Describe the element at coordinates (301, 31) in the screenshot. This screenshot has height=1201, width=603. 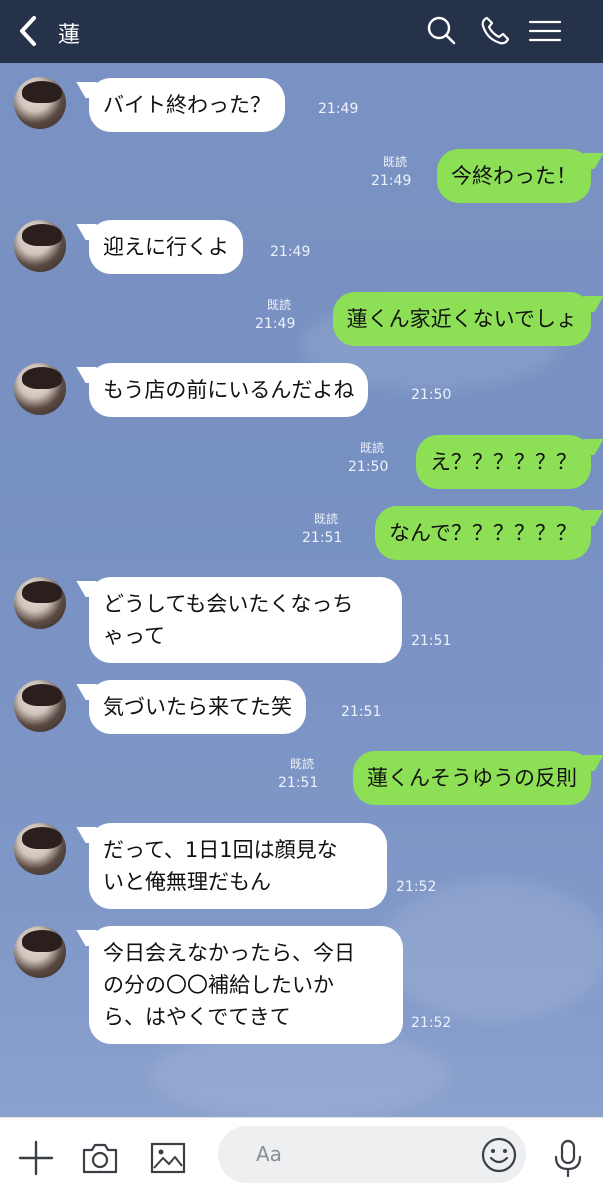
I see `chat-header: 蓮` at that location.